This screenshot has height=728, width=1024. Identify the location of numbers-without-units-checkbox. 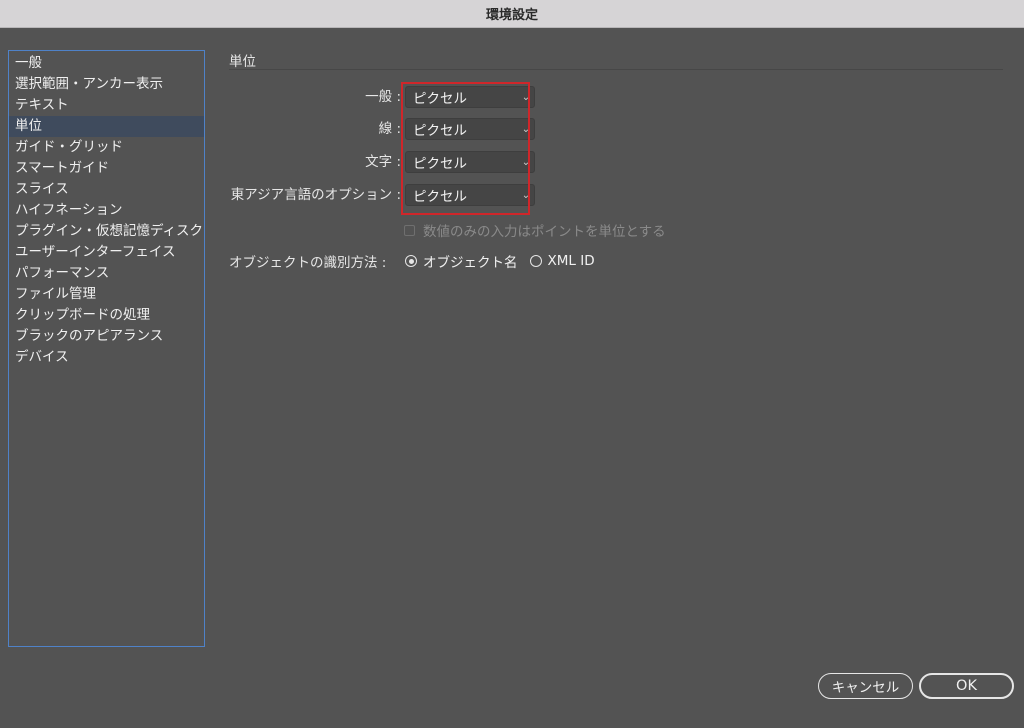
(409, 230).